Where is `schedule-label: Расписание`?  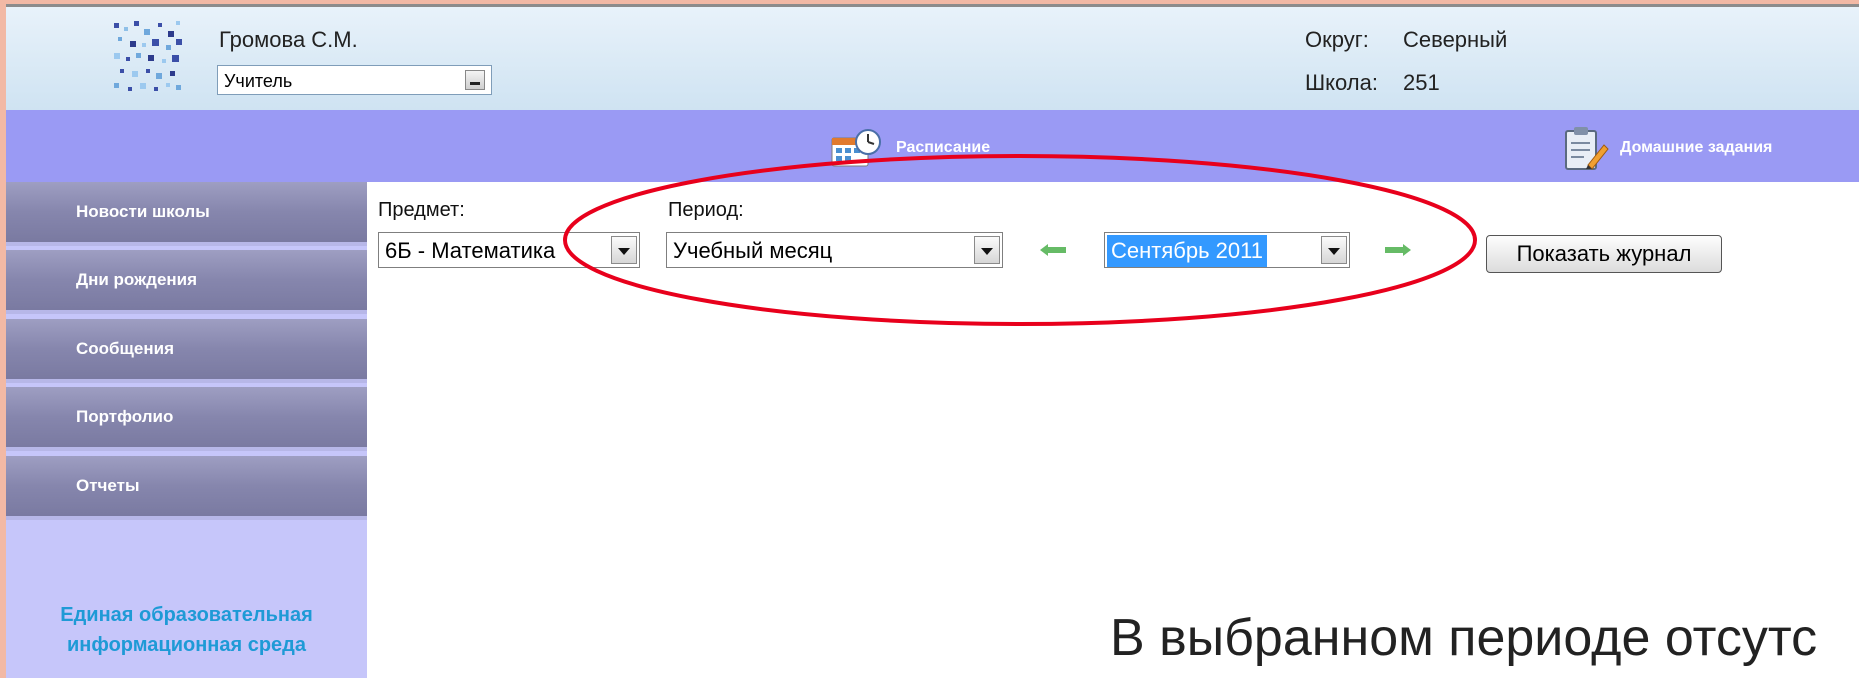 schedule-label: Расписание is located at coordinates (943, 147).